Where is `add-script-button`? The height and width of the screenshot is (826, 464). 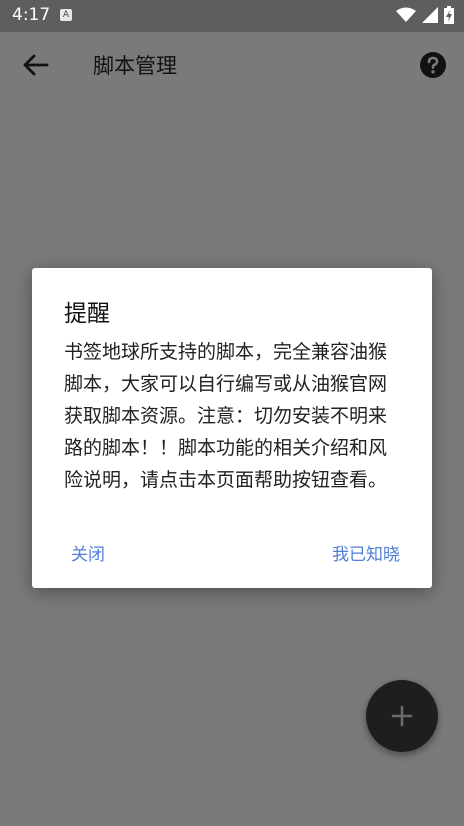
add-script-button is located at coordinates (402, 716).